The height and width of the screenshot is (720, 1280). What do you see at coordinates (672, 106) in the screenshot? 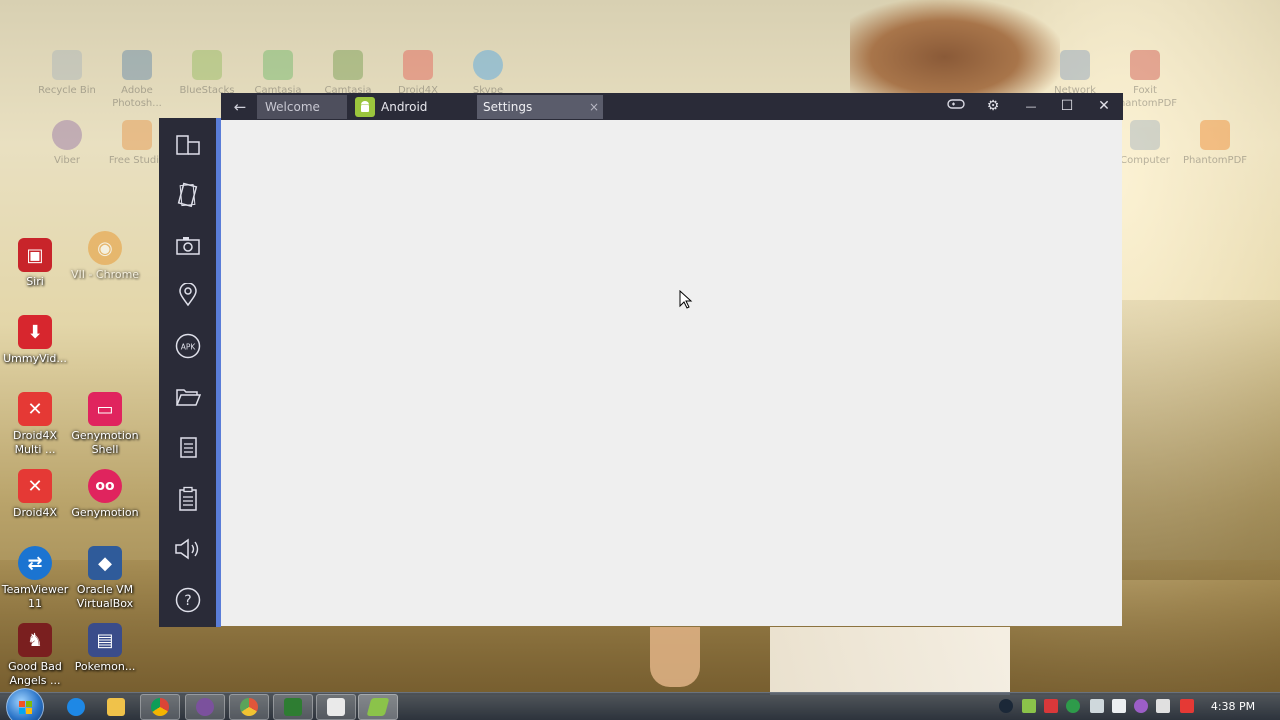
I see `window-titlebar: ← Welcome Android Settings × ⚙ — ☐ ✕` at bounding box center [672, 106].